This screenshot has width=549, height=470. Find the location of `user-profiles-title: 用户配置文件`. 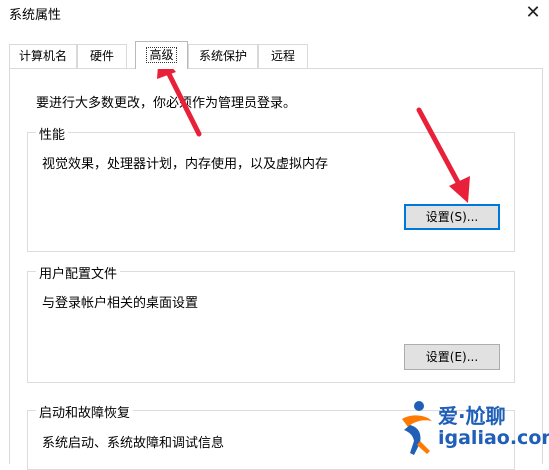

user-profiles-title: 用户配置文件 is located at coordinates (78, 272).